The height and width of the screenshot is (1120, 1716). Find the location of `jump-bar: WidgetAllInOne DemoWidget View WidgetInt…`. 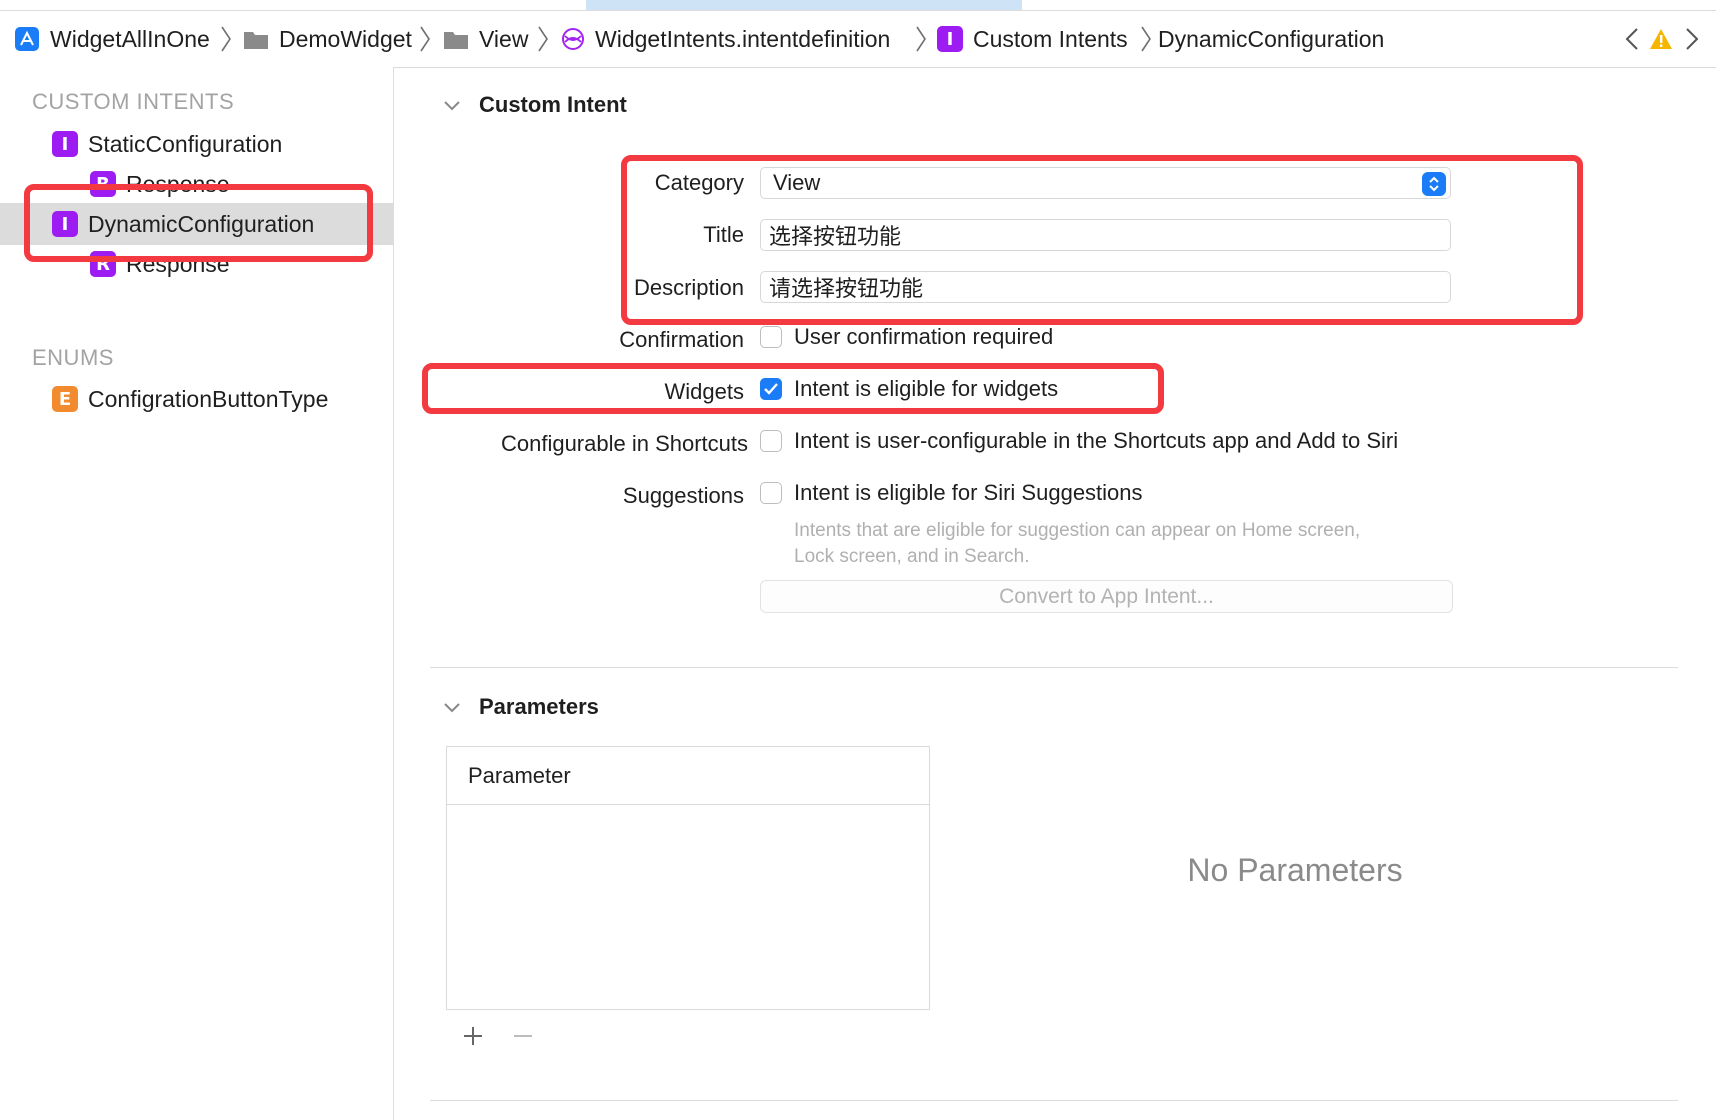

jump-bar: WidgetAllInOne DemoWidget View WidgetInt… is located at coordinates (858, 39).